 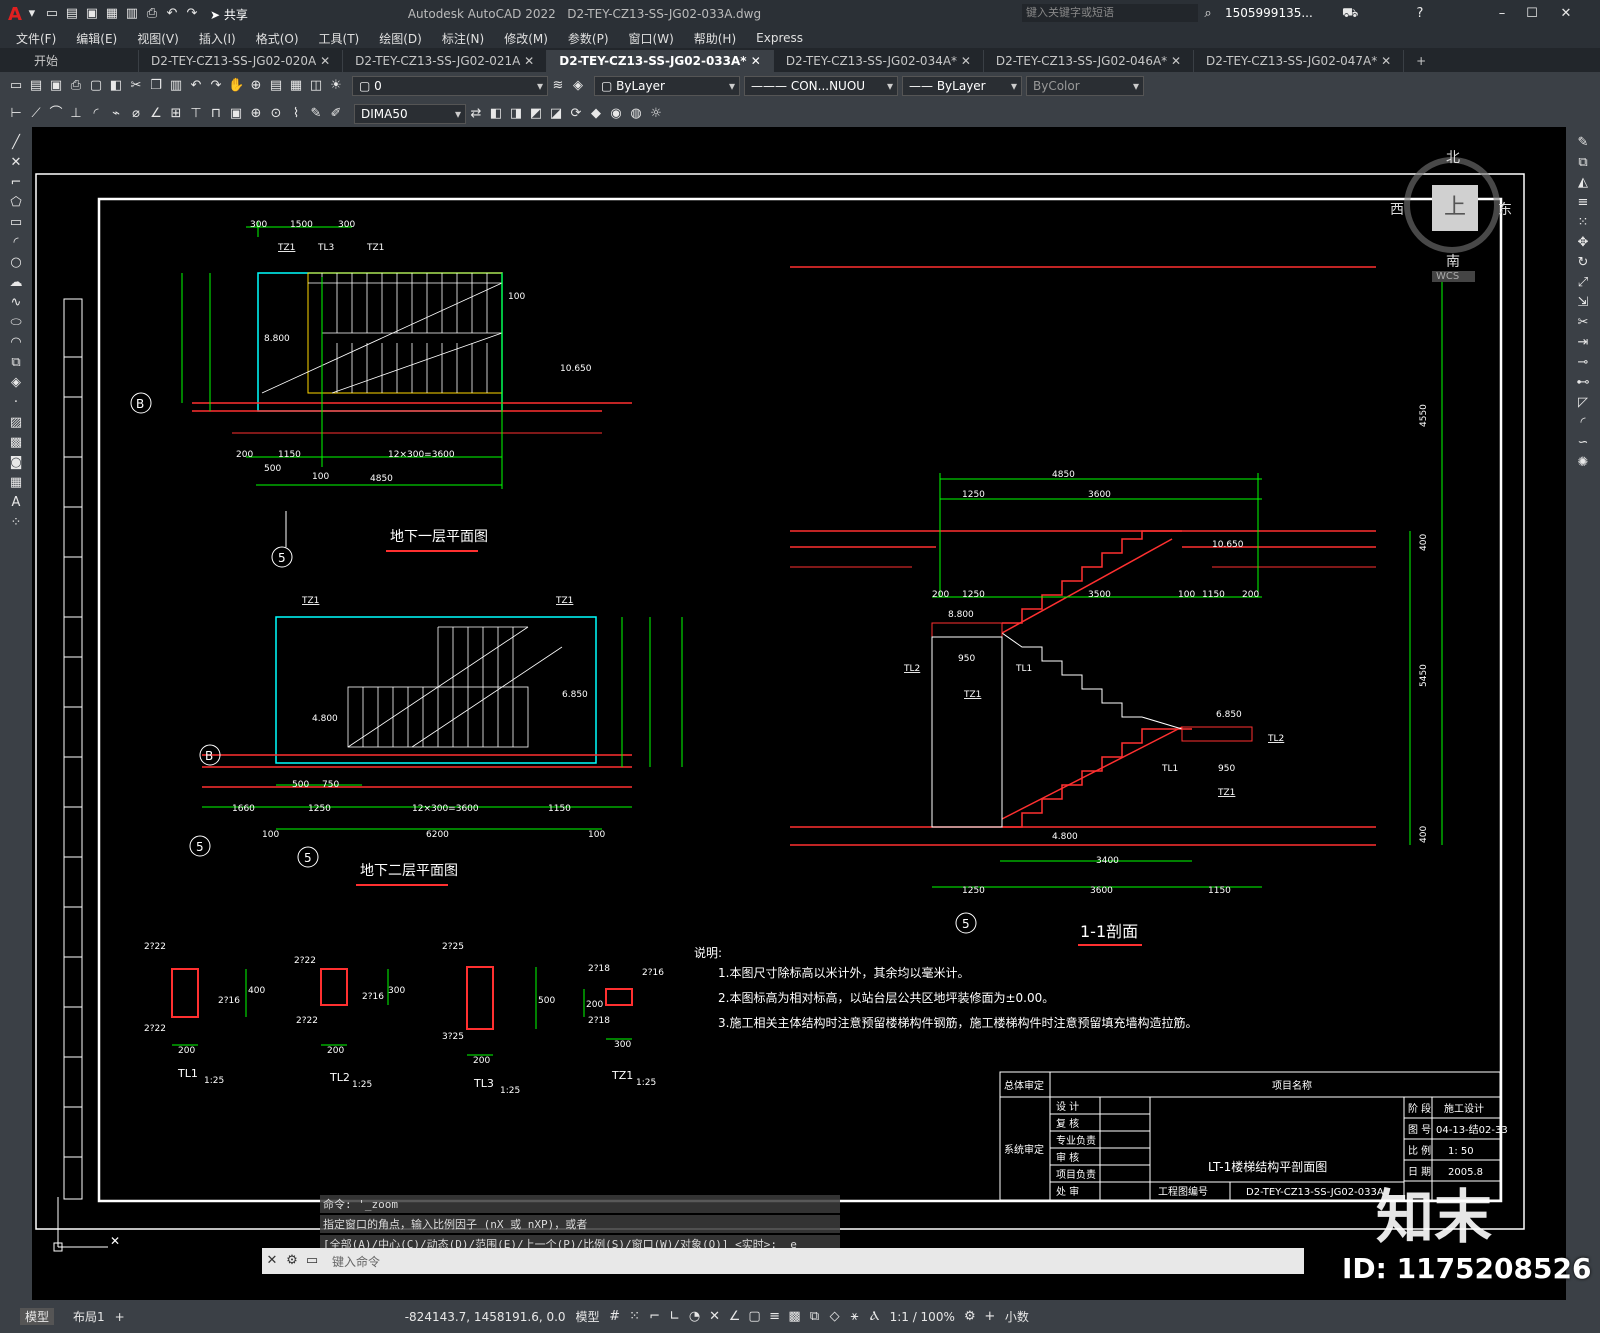 What do you see at coordinates (1583, 223) in the screenshot?
I see `array-icon: ⁙` at bounding box center [1583, 223].